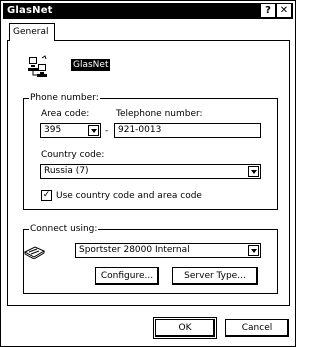 The width and height of the screenshot is (320, 347). What do you see at coordinates (64, 98) in the screenshot?
I see `phone-number-group-label: Phone number:` at bounding box center [64, 98].